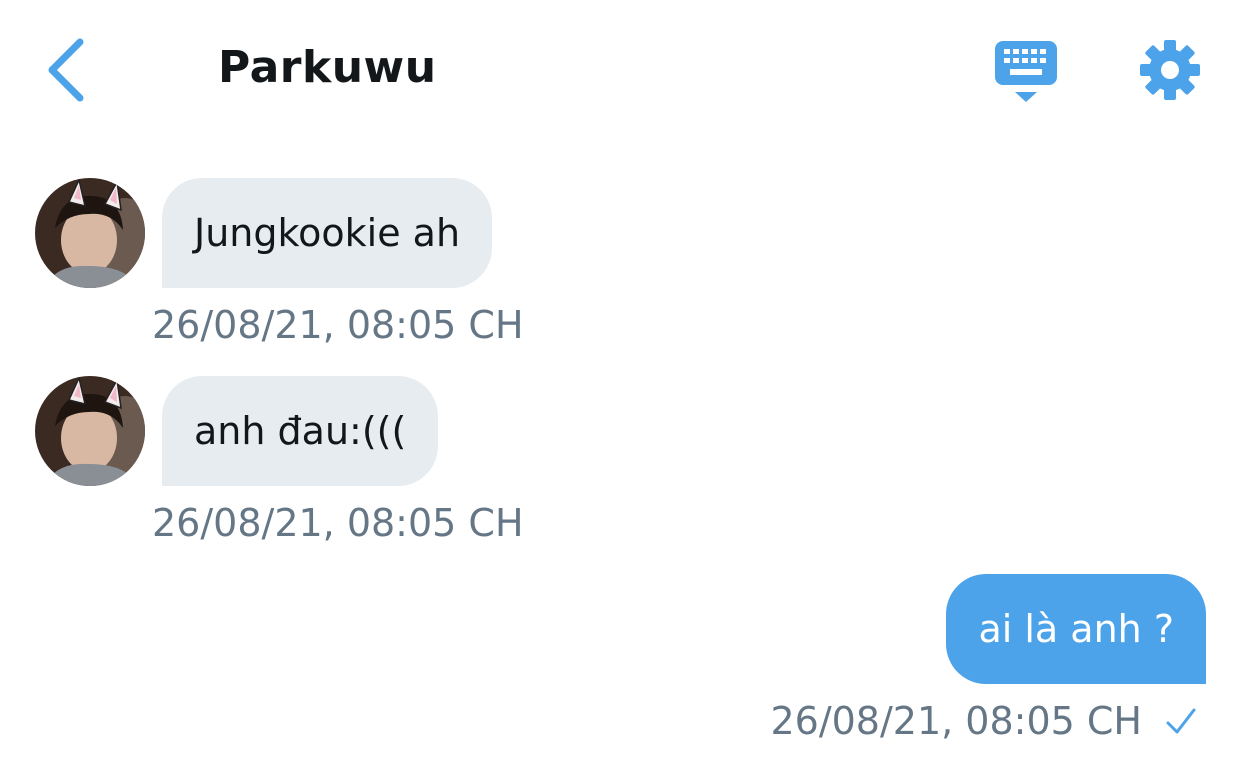 This screenshot has height=767, width=1242. I want to click on chevron-left-icon, so click(66, 70).